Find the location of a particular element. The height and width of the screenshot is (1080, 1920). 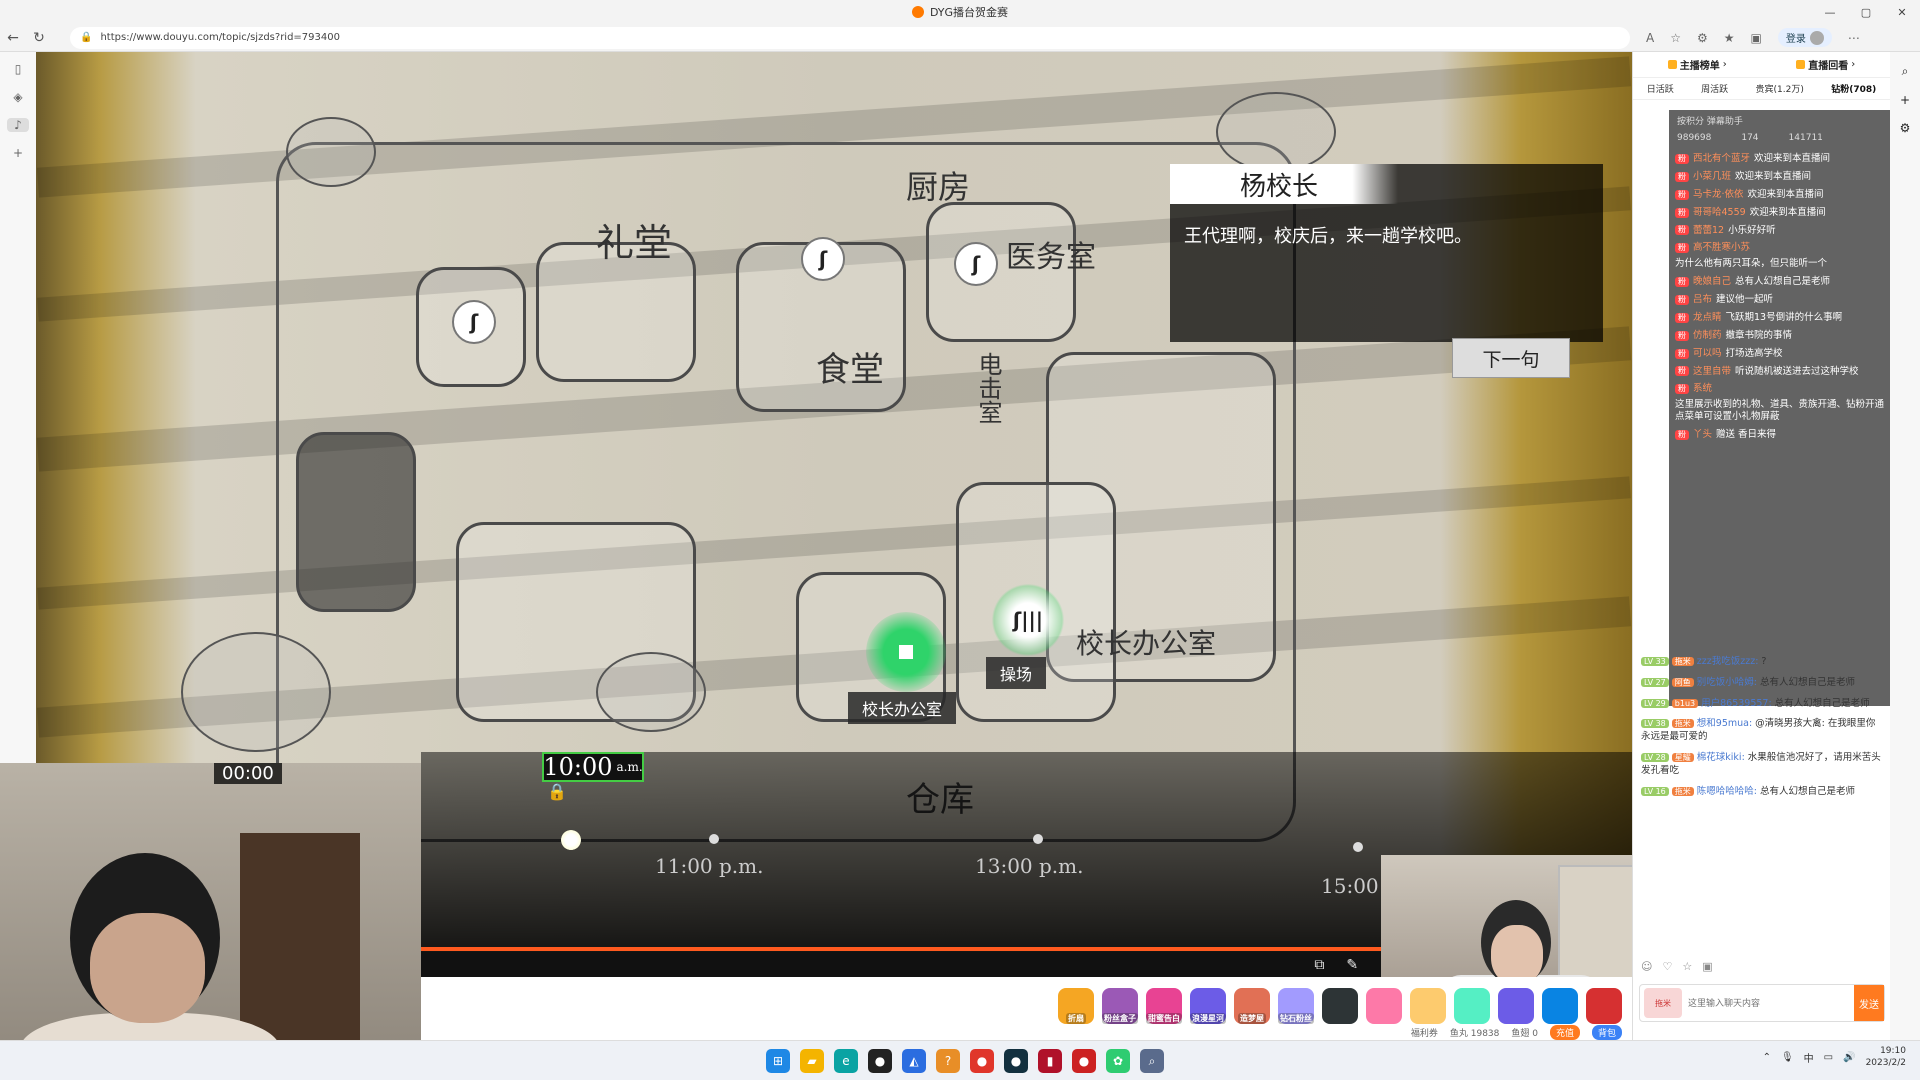

minimize-button: — is located at coordinates (1830, 12).